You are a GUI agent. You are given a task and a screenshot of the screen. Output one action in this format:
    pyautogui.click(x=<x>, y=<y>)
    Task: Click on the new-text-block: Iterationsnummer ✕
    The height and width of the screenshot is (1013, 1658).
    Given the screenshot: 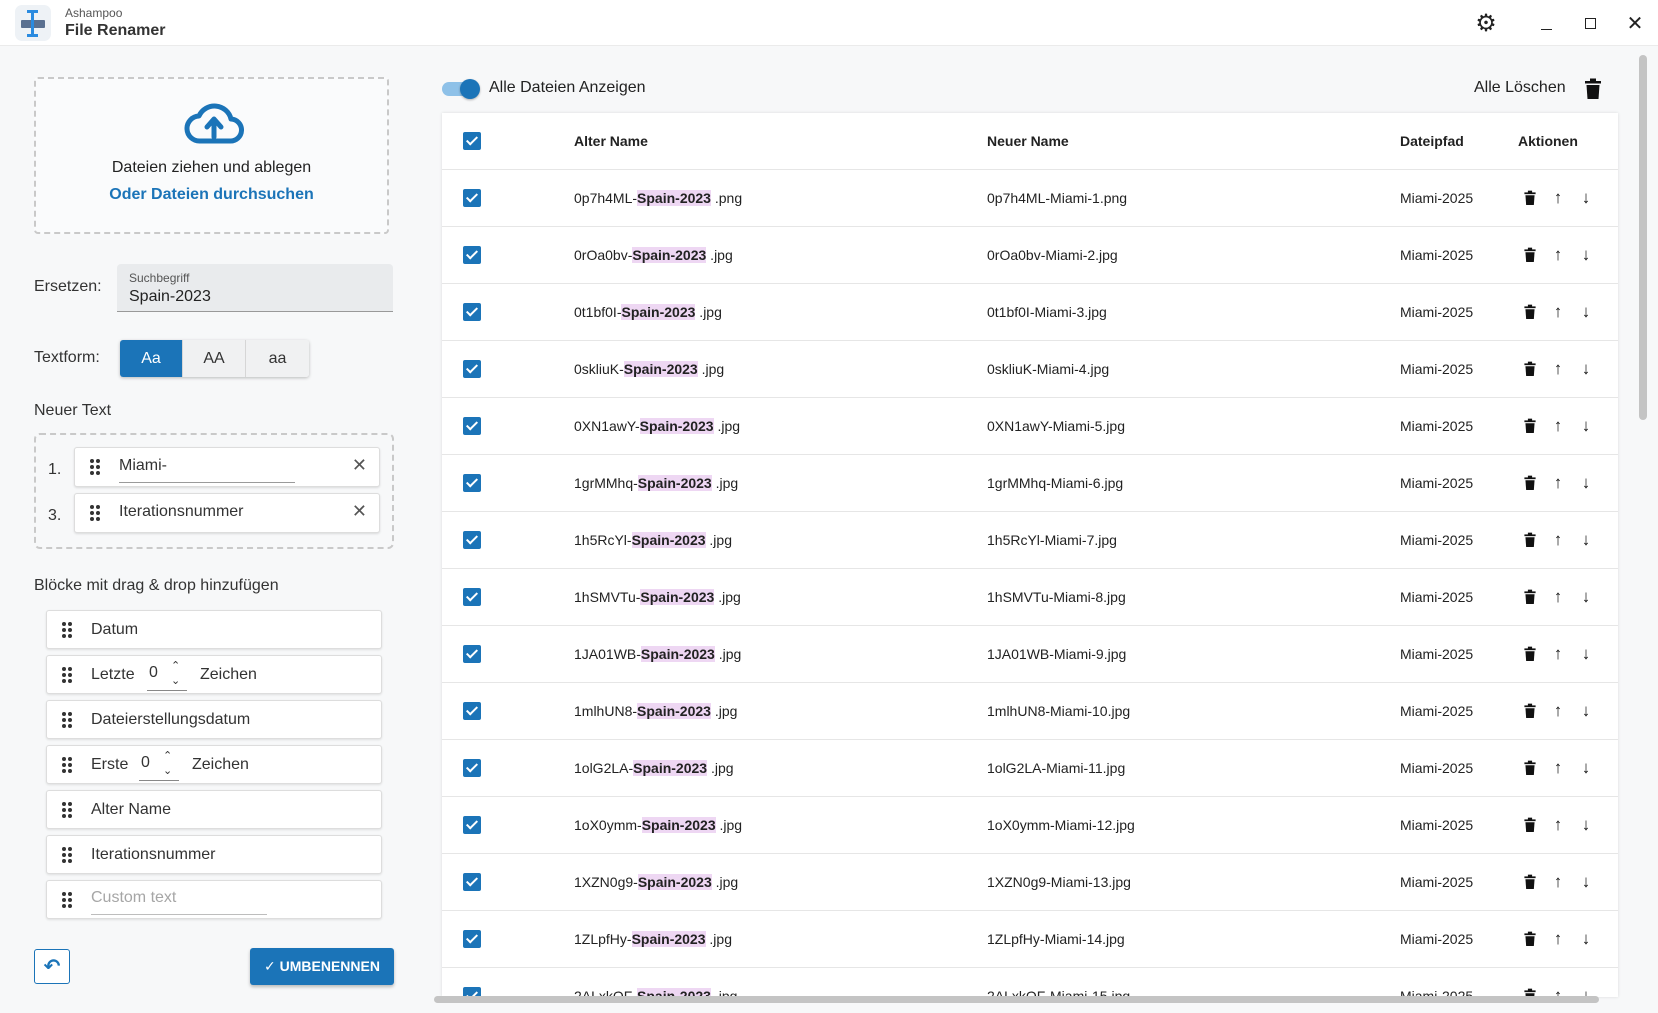 What is the action you would take?
    pyautogui.click(x=227, y=513)
    